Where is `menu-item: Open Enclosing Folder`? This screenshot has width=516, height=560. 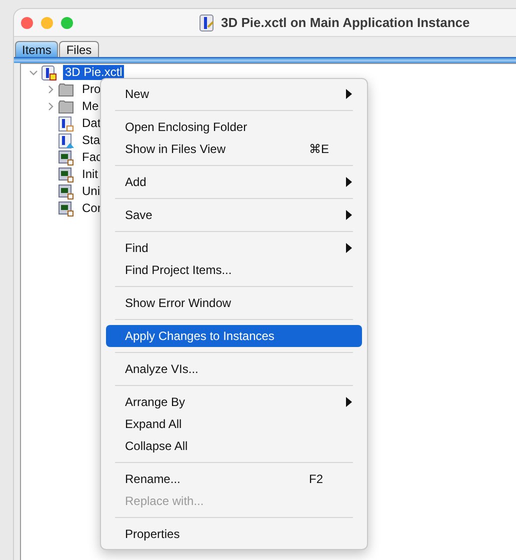
menu-item: Open Enclosing Folder is located at coordinates (234, 127).